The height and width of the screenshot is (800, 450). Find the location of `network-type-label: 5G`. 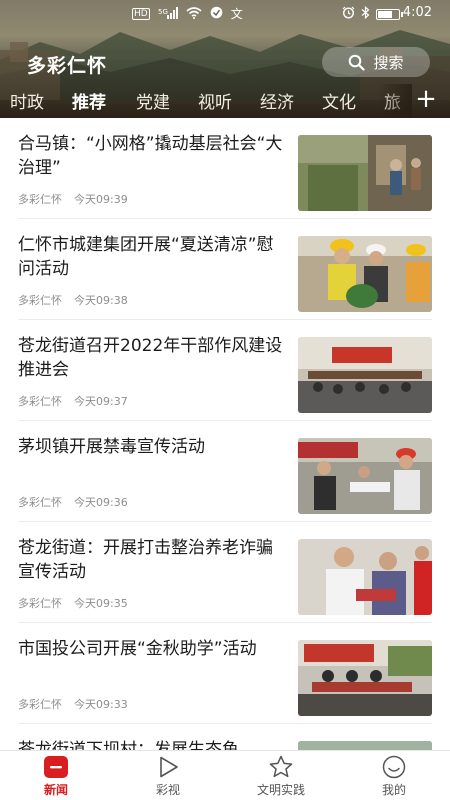

network-type-label: 5G is located at coordinates (163, 12).